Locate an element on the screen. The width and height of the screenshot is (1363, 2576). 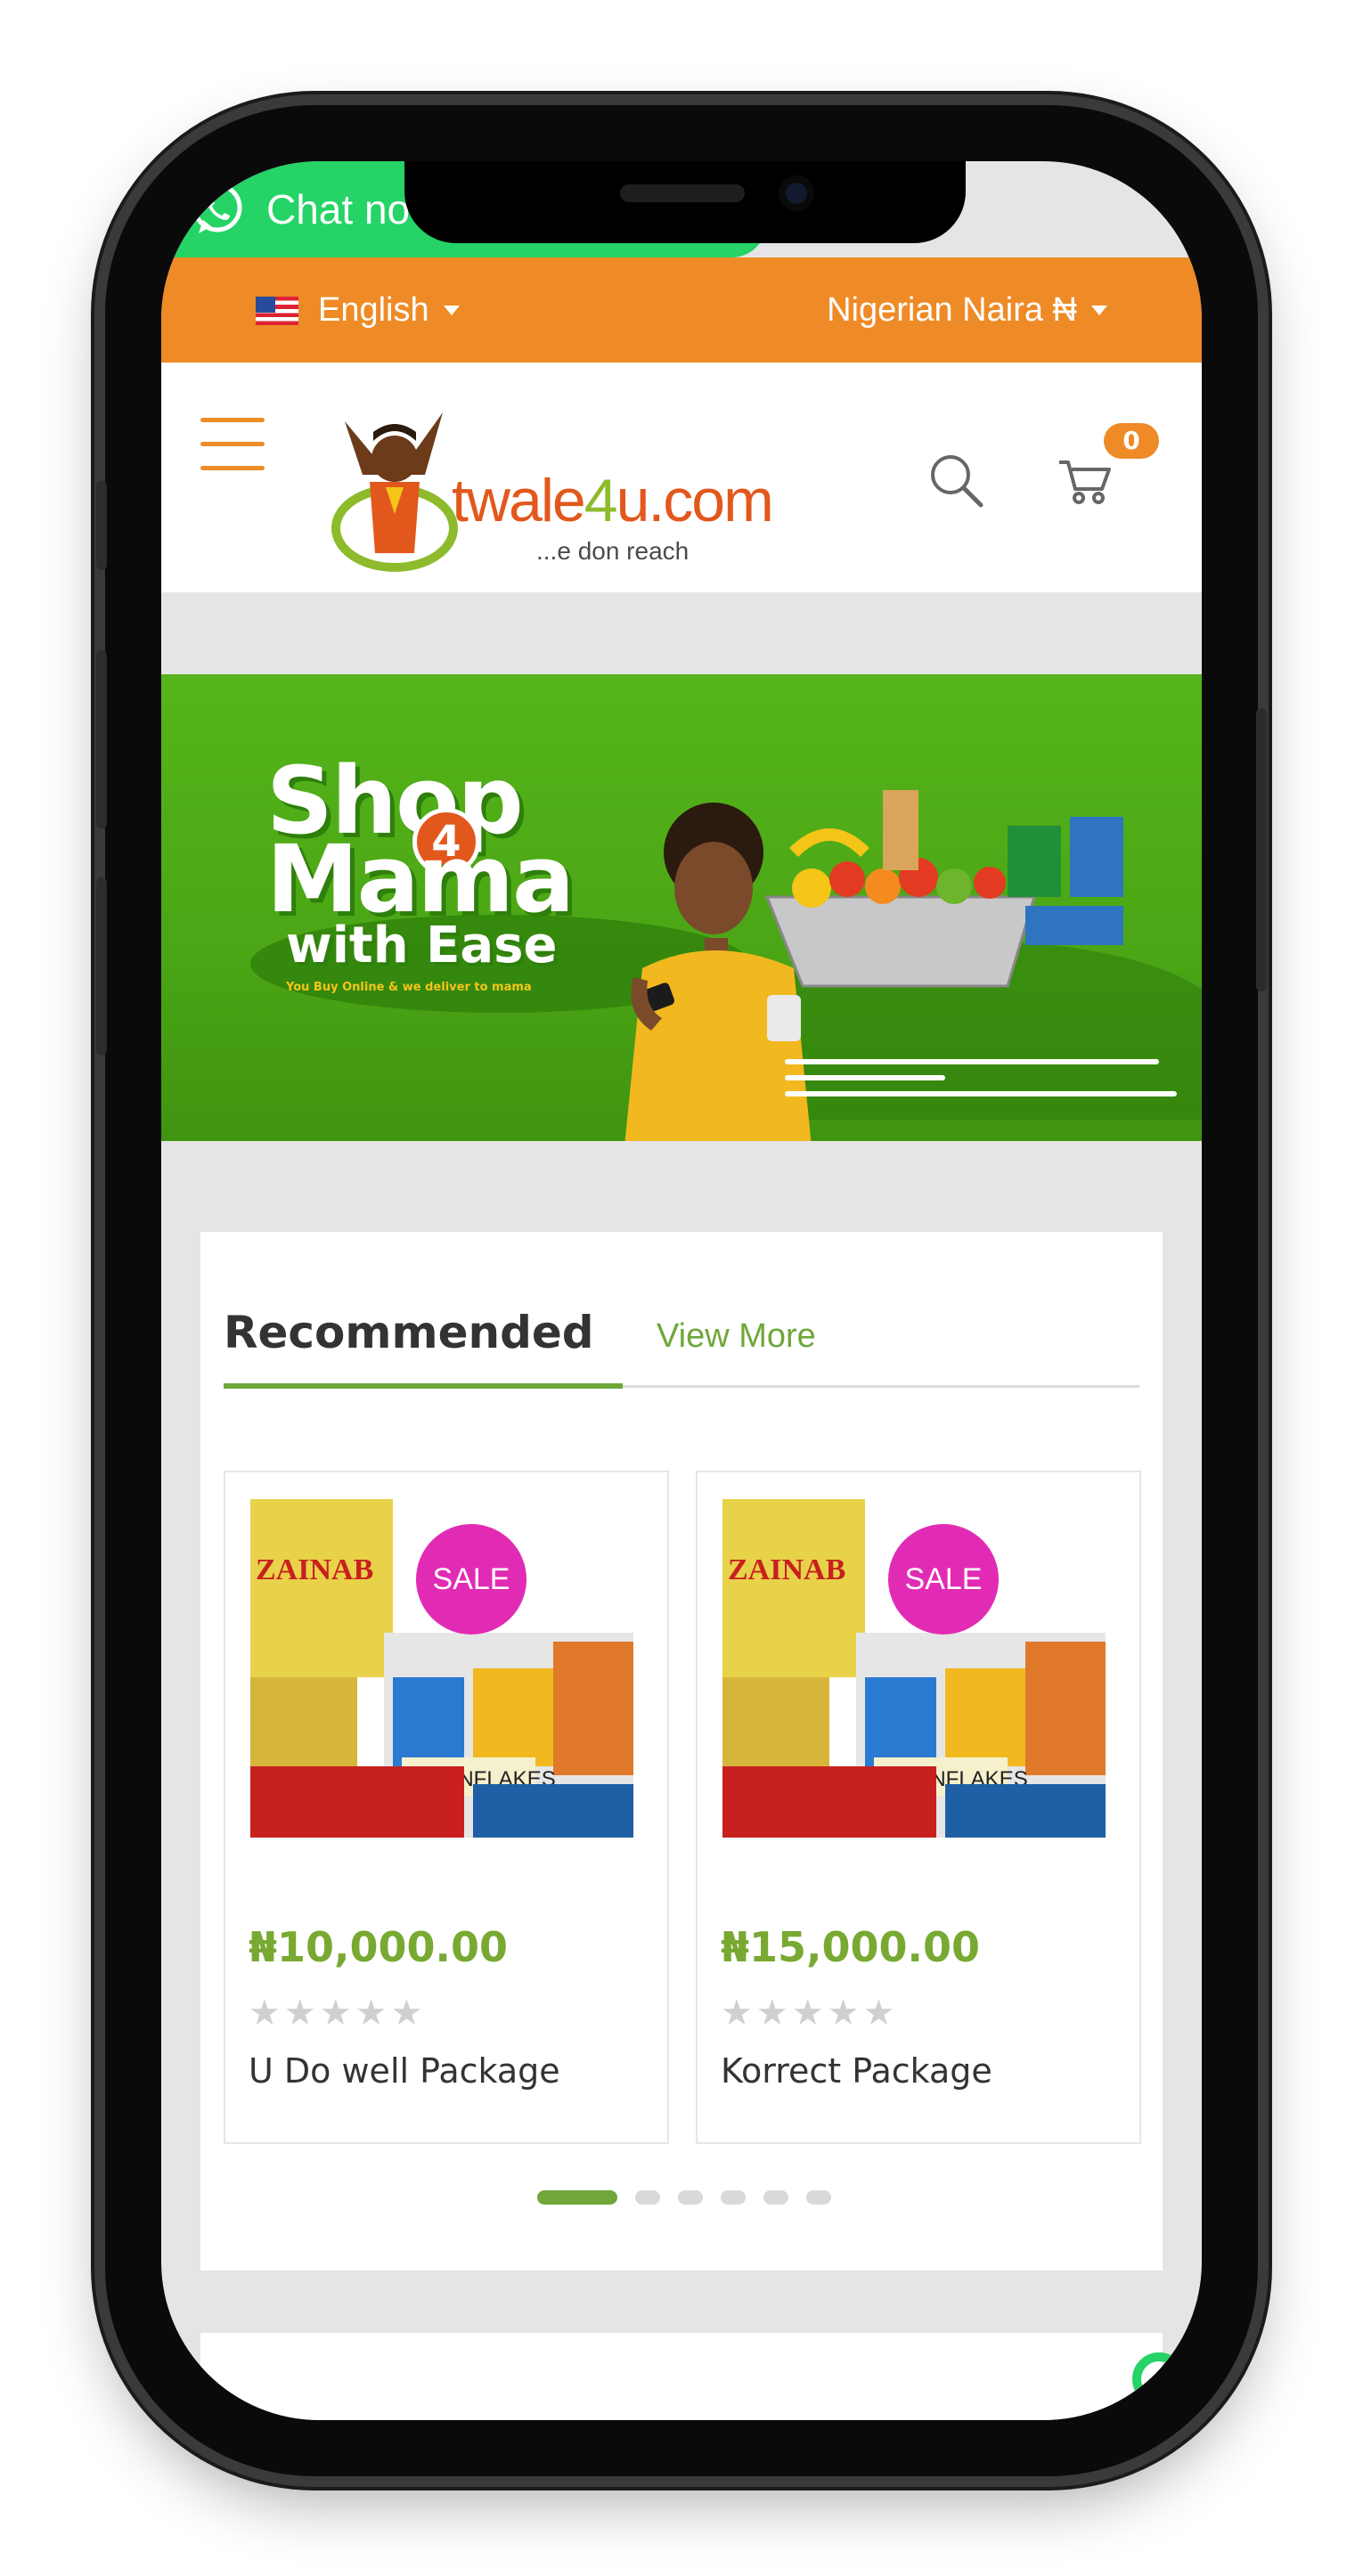
section-title: Recommended is located at coordinates (409, 1332).